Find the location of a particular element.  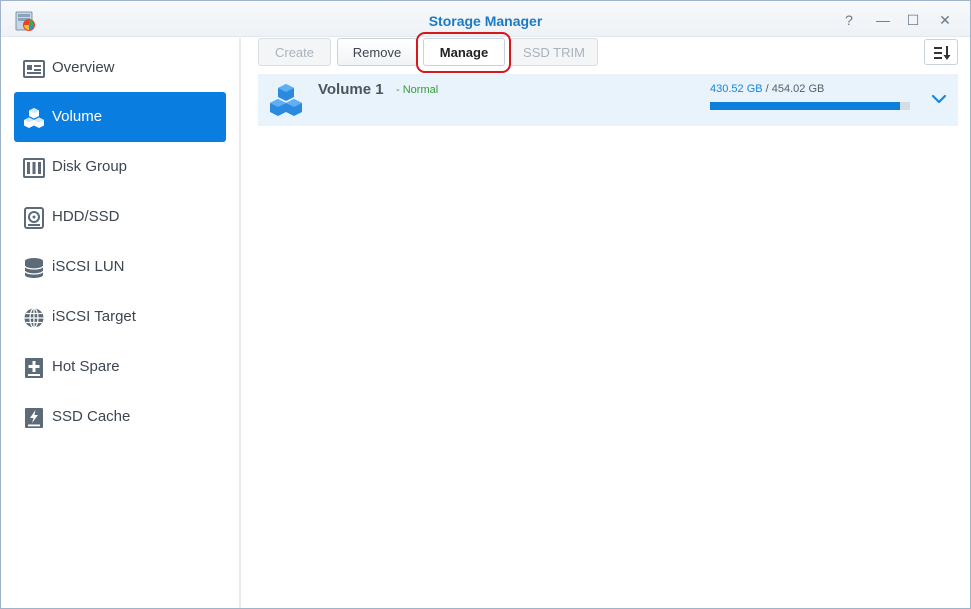

title-bar: Storage Manager ? — ☐ ✕ is located at coordinates (485, 19).